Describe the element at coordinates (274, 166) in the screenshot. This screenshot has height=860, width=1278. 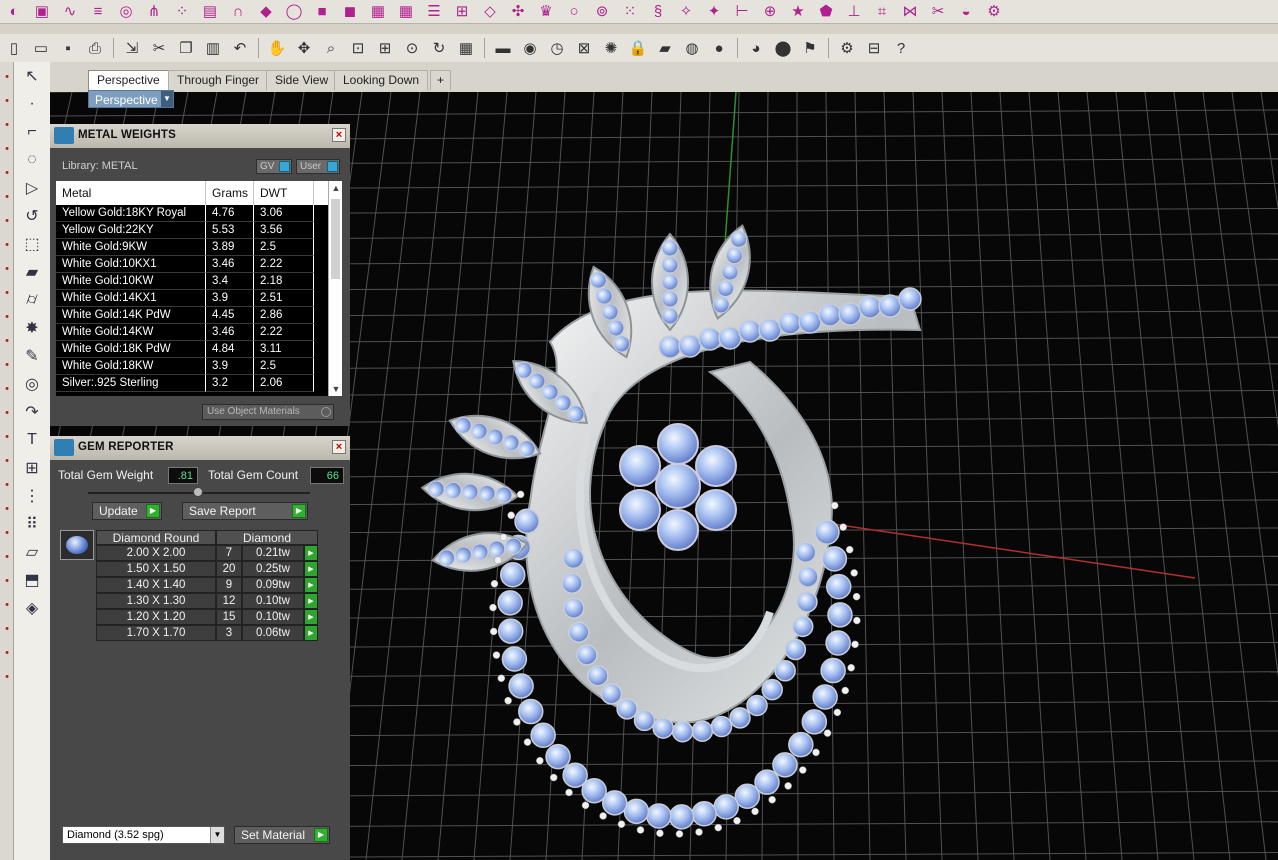
I see `gv-toggle: GV` at that location.